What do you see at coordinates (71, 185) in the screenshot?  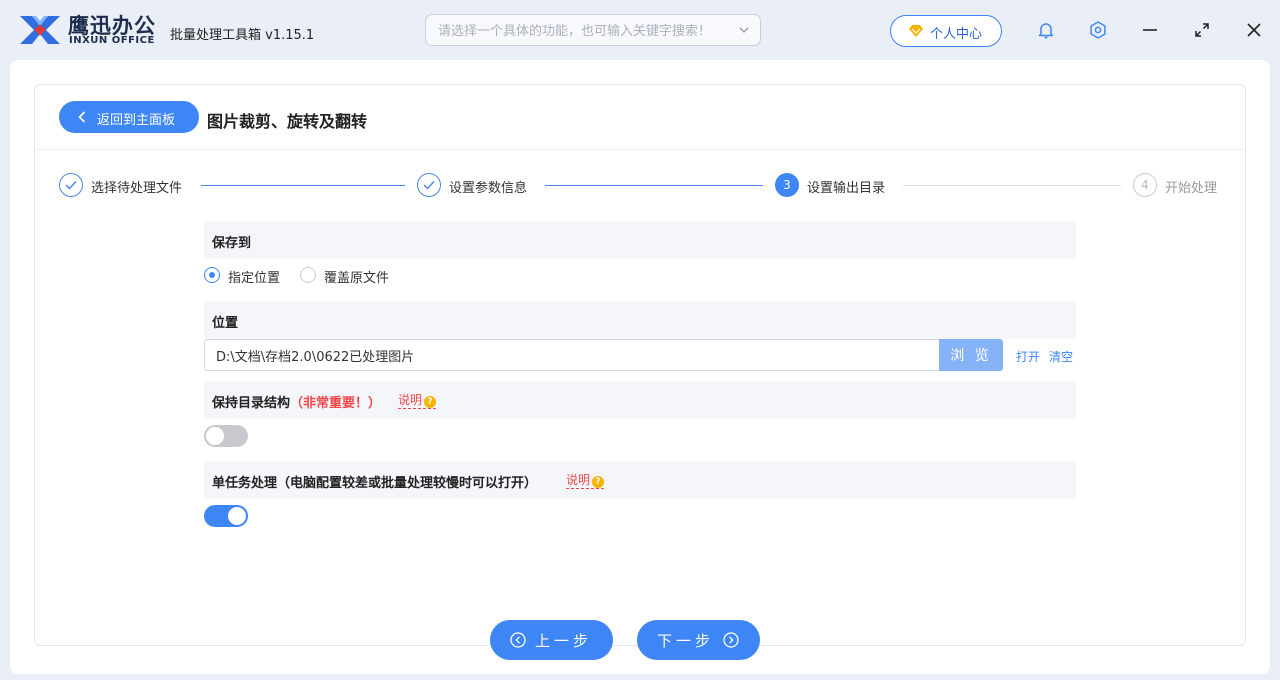 I see `step-1-check-icon` at bounding box center [71, 185].